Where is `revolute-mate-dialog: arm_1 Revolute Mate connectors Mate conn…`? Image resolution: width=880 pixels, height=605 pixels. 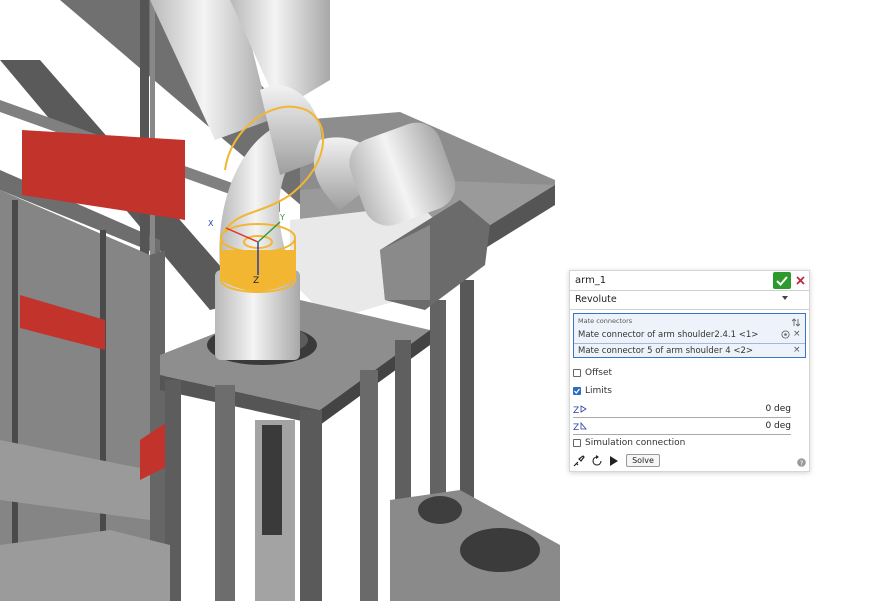 revolute-mate-dialog: arm_1 Revolute Mate connectors Mate conn… is located at coordinates (689, 371).